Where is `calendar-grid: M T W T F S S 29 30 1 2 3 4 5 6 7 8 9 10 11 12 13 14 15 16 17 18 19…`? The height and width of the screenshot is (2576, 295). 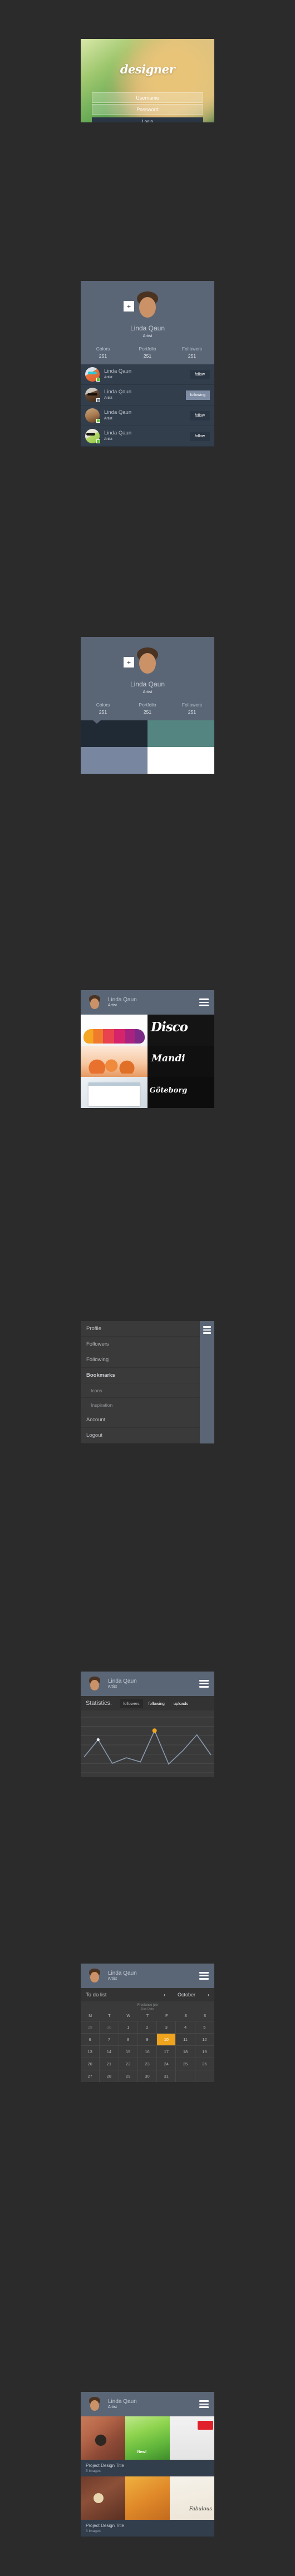 calendar-grid: M T W T F S S 29 30 1 2 3 4 5 6 7 8 9 10 11 12 13 14 15 16 17 18 19… is located at coordinates (147, 2047).